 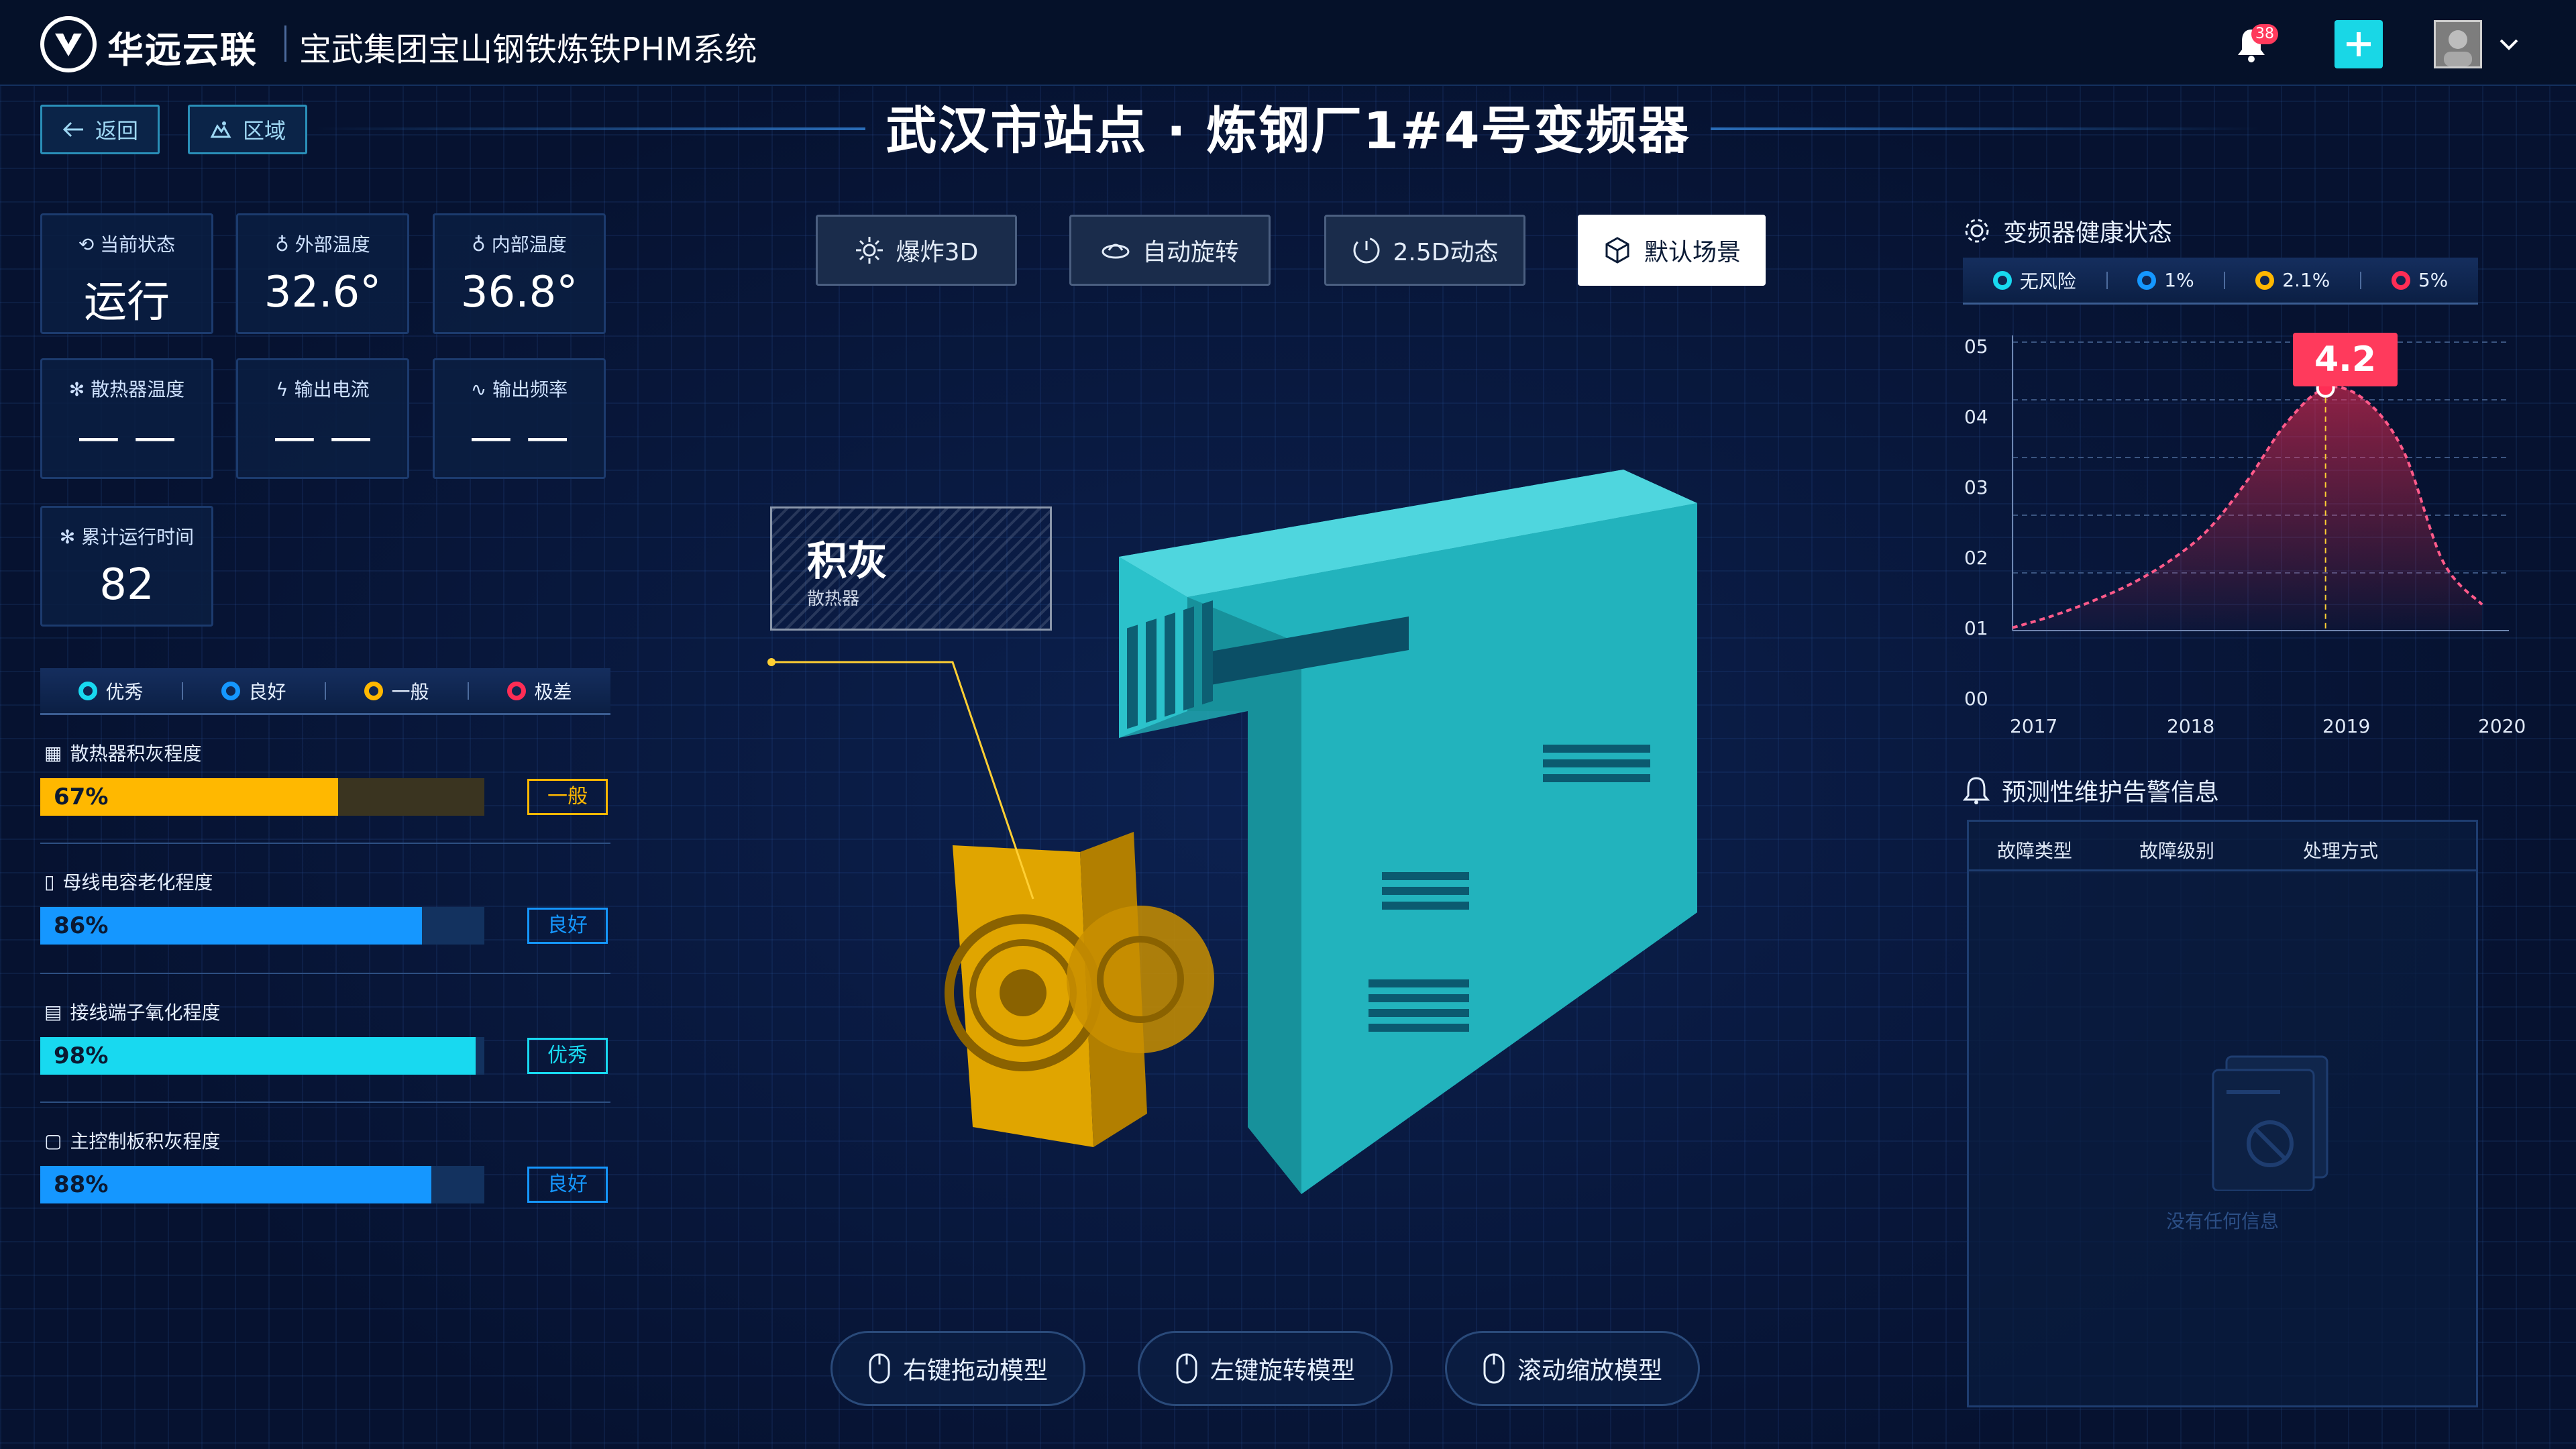 What do you see at coordinates (1446, 252) in the screenshot?
I see `mode-label: 2.5D动态` at bounding box center [1446, 252].